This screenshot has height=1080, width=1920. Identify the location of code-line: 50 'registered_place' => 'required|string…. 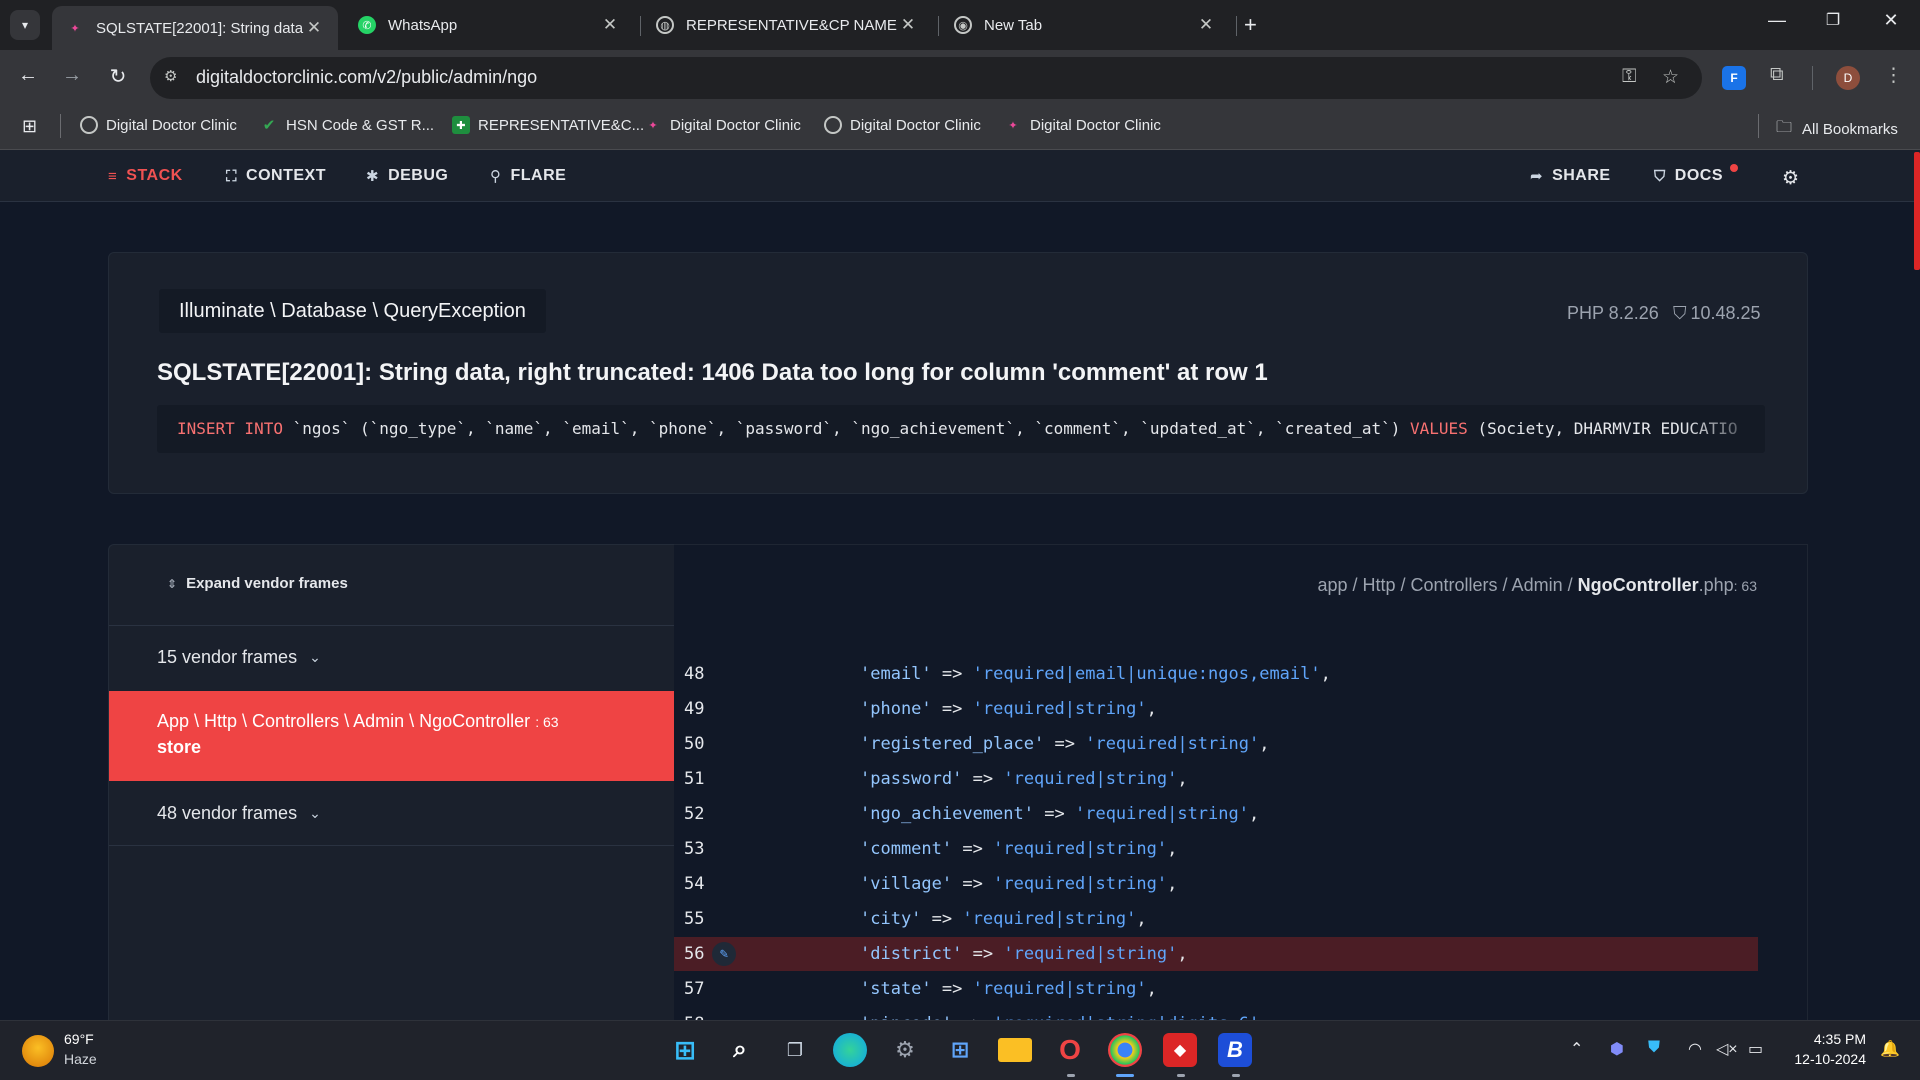
(1216, 744).